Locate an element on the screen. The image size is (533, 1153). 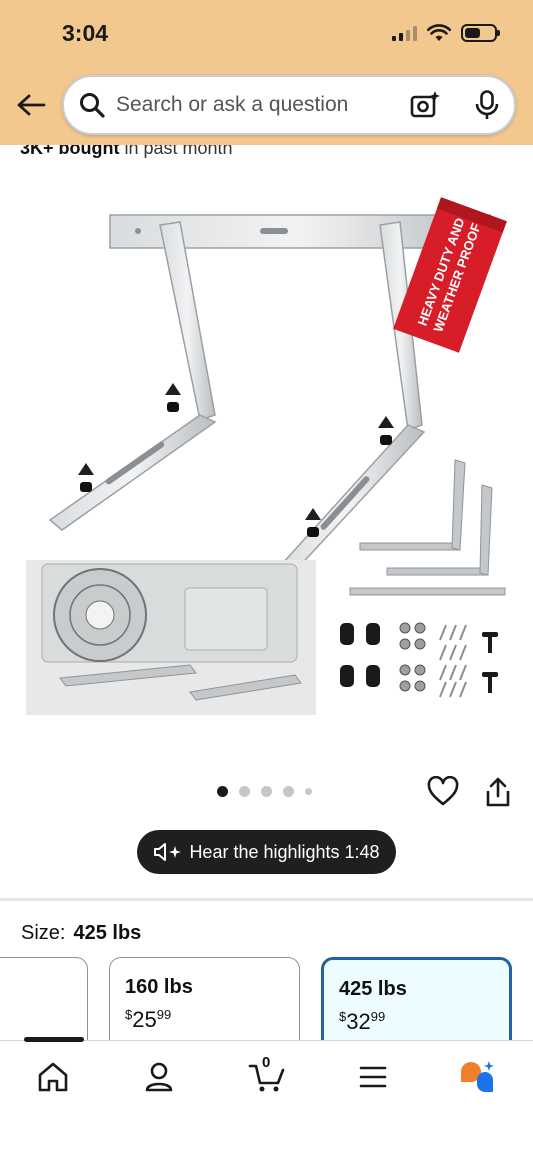
signal-icon is located at coordinates (404, 33).